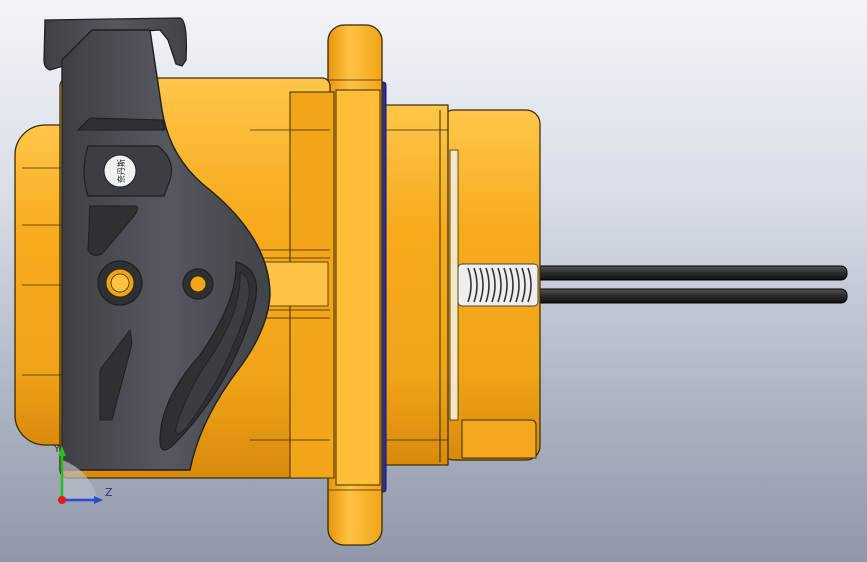  I want to click on cable-upper, so click(691, 273).